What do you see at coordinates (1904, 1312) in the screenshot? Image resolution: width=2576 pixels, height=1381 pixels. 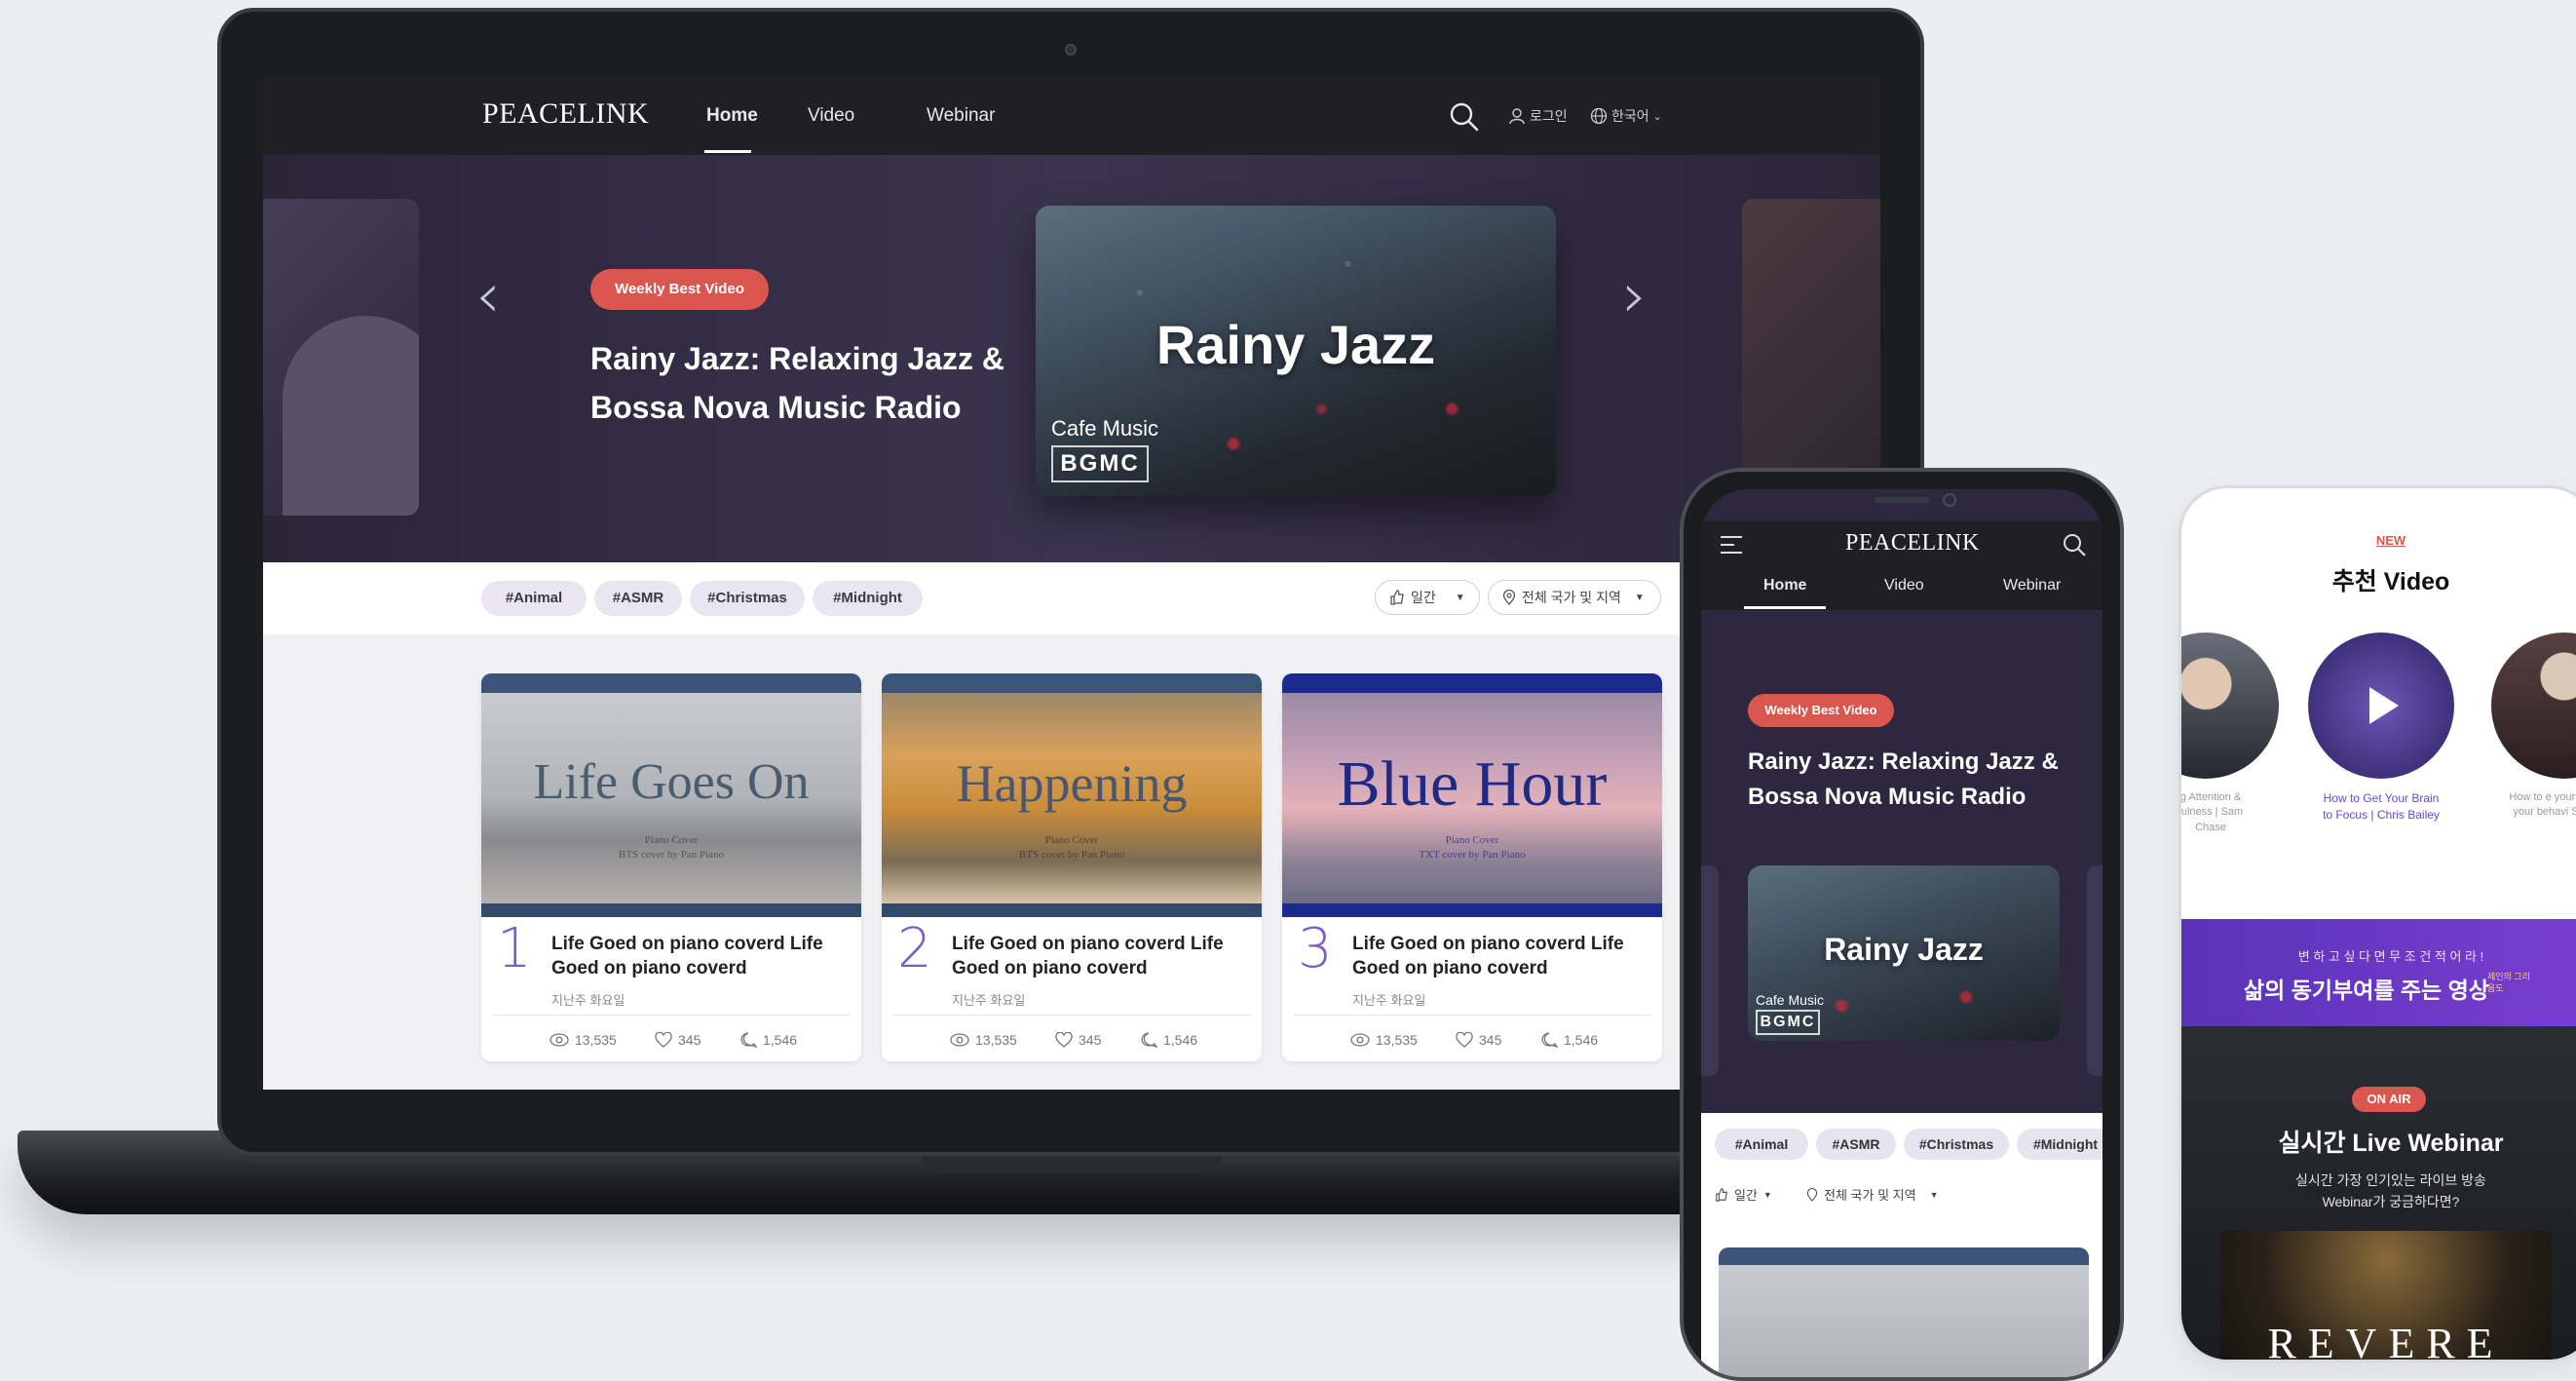 I see `video-card` at bounding box center [1904, 1312].